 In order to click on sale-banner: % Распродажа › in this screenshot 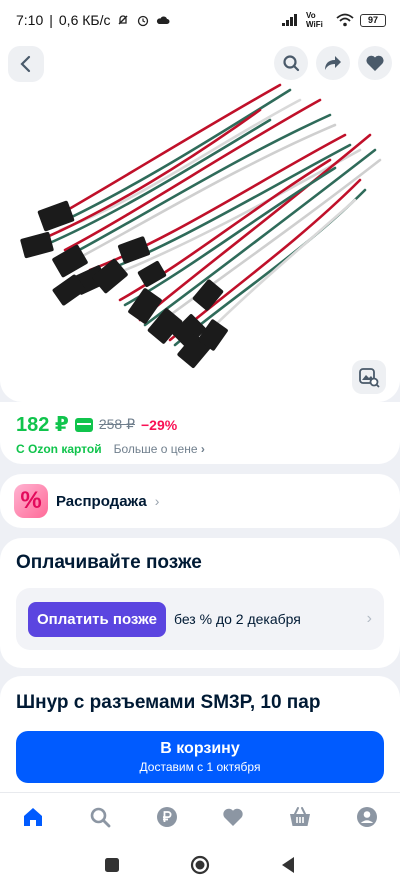, I will do `click(200, 501)`.